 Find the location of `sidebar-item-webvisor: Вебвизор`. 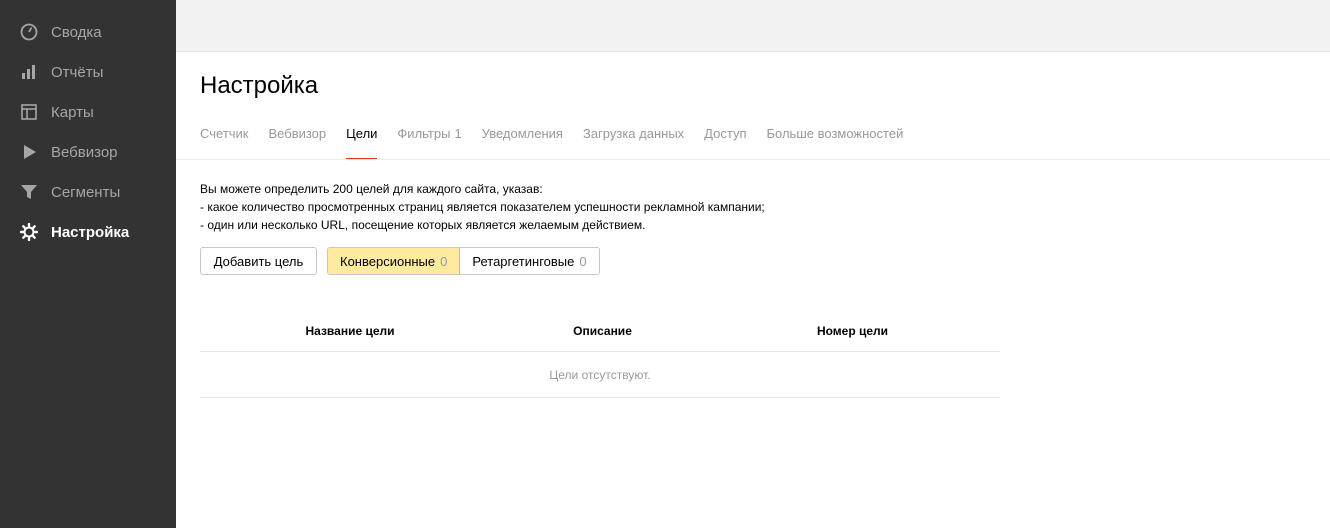

sidebar-item-webvisor: Вебвизор is located at coordinates (88, 152).